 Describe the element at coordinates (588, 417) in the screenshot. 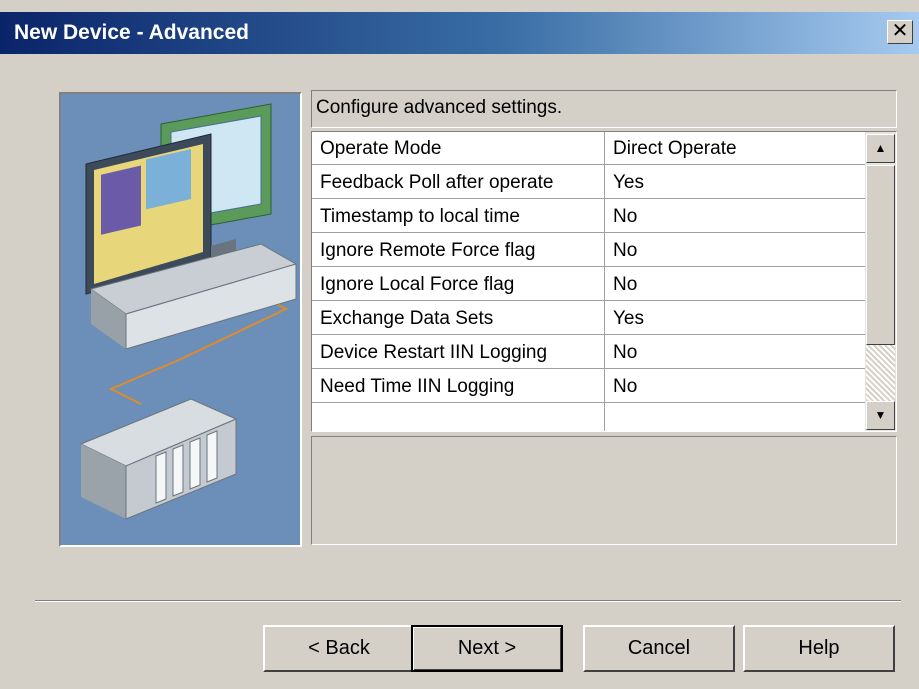

I see `property-row` at that location.